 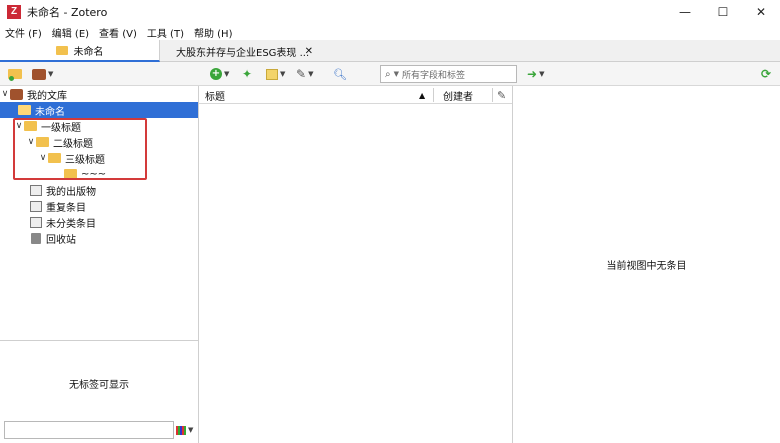 What do you see at coordinates (50, 112) in the screenshot?
I see `tree-unnamed-label: 未命名` at bounding box center [50, 112].